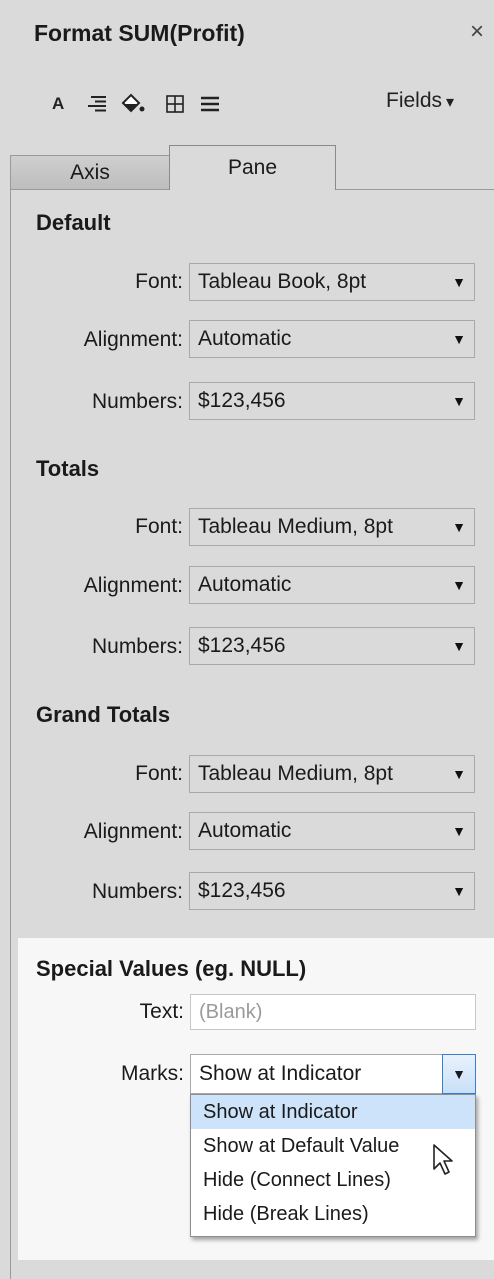 This screenshot has width=494, height=1279. Describe the element at coordinates (282, 281) in the screenshot. I see `dropdown-value: Tableau Book, 8pt` at that location.